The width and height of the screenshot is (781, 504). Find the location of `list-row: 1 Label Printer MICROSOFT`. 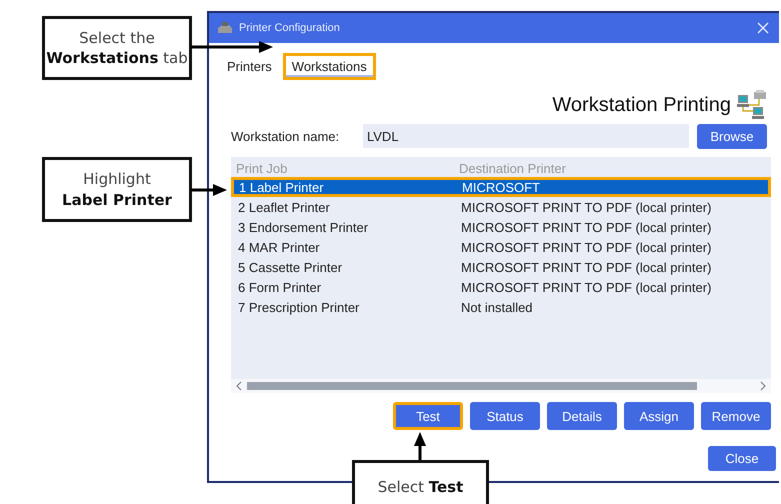

list-row: 1 Label Printer MICROSOFT is located at coordinates (501, 187).